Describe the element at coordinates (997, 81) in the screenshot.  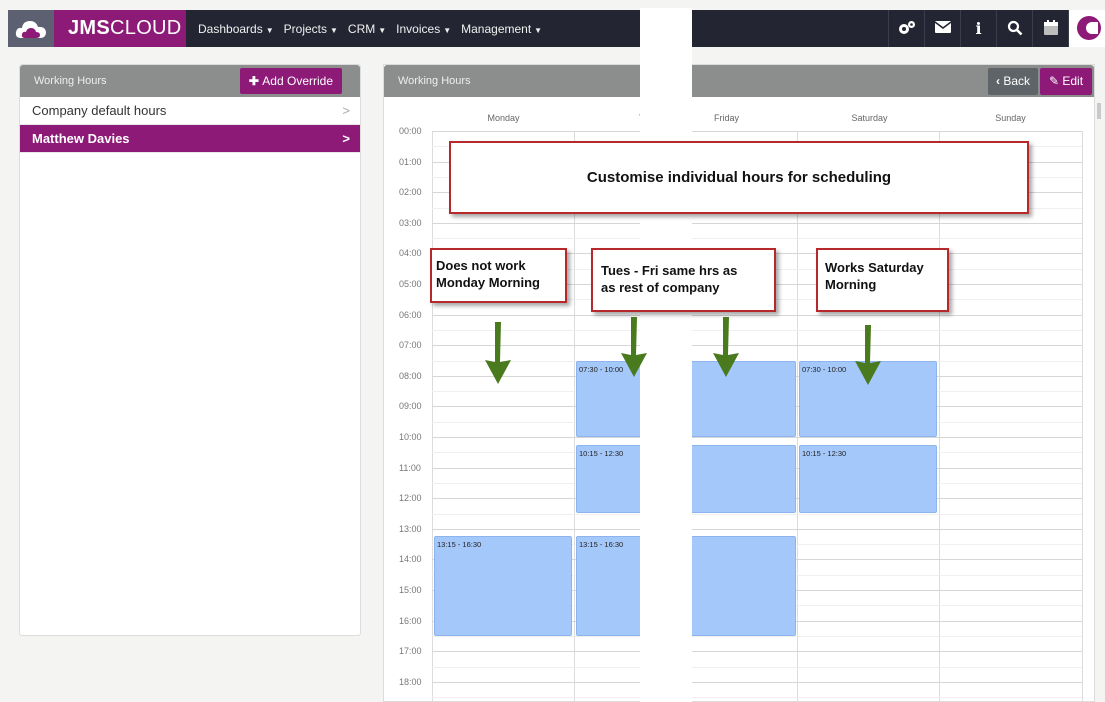
I see `chevron-left-icon: ‹` at that location.